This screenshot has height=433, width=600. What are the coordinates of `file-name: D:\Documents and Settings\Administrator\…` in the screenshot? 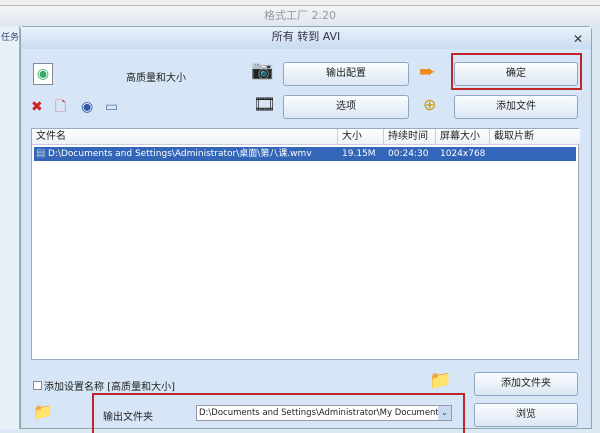 It's located at (180, 154).